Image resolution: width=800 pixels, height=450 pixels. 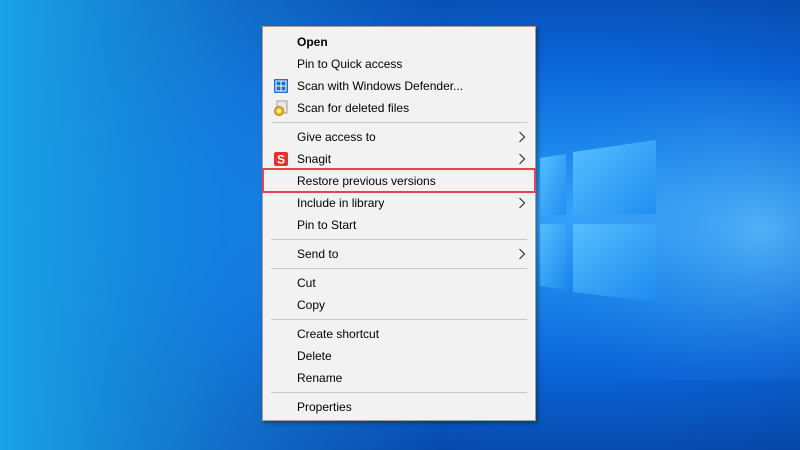 I want to click on menu-item-label: Create shortcut, so click(x=338, y=334).